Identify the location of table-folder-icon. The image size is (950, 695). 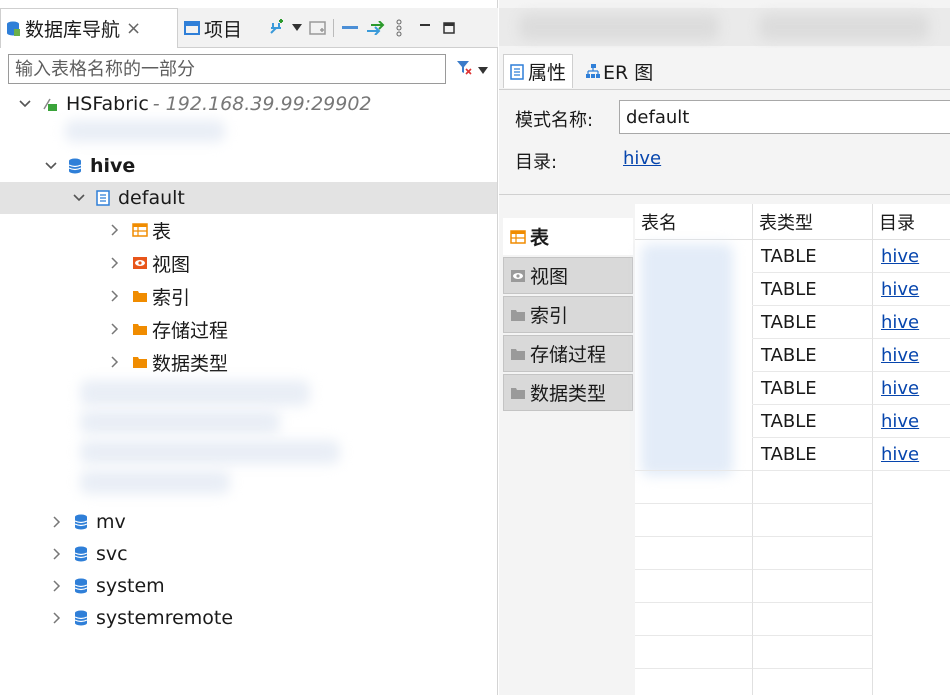
(140, 230).